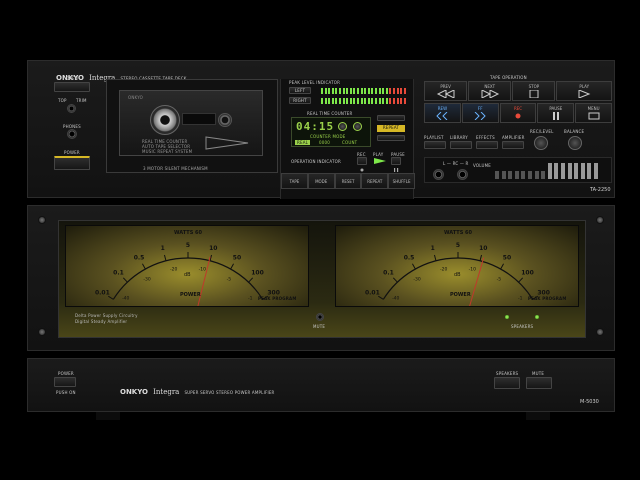 This screenshot has height=480, width=640. I want to click on repeat-button: REPEAT, so click(375, 181).